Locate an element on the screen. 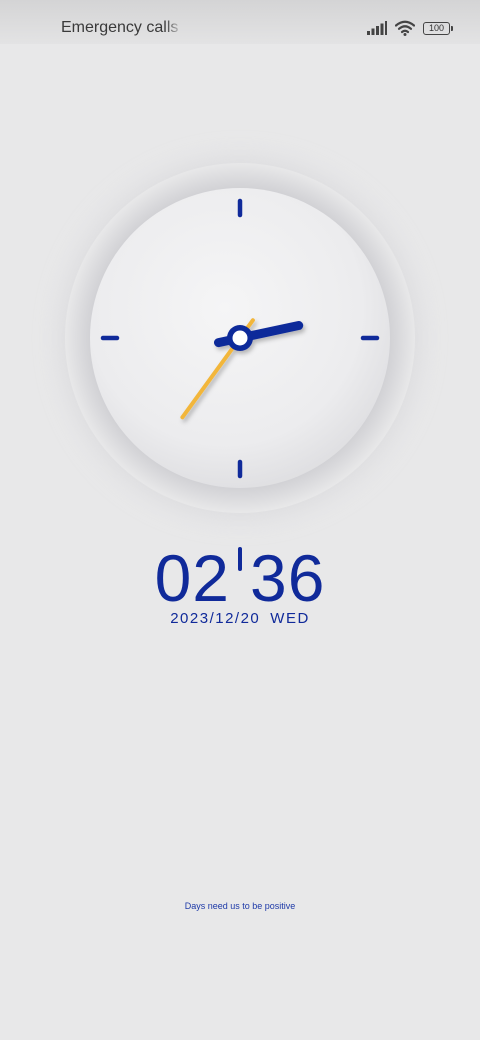  weekday-text: WED is located at coordinates (290, 618).